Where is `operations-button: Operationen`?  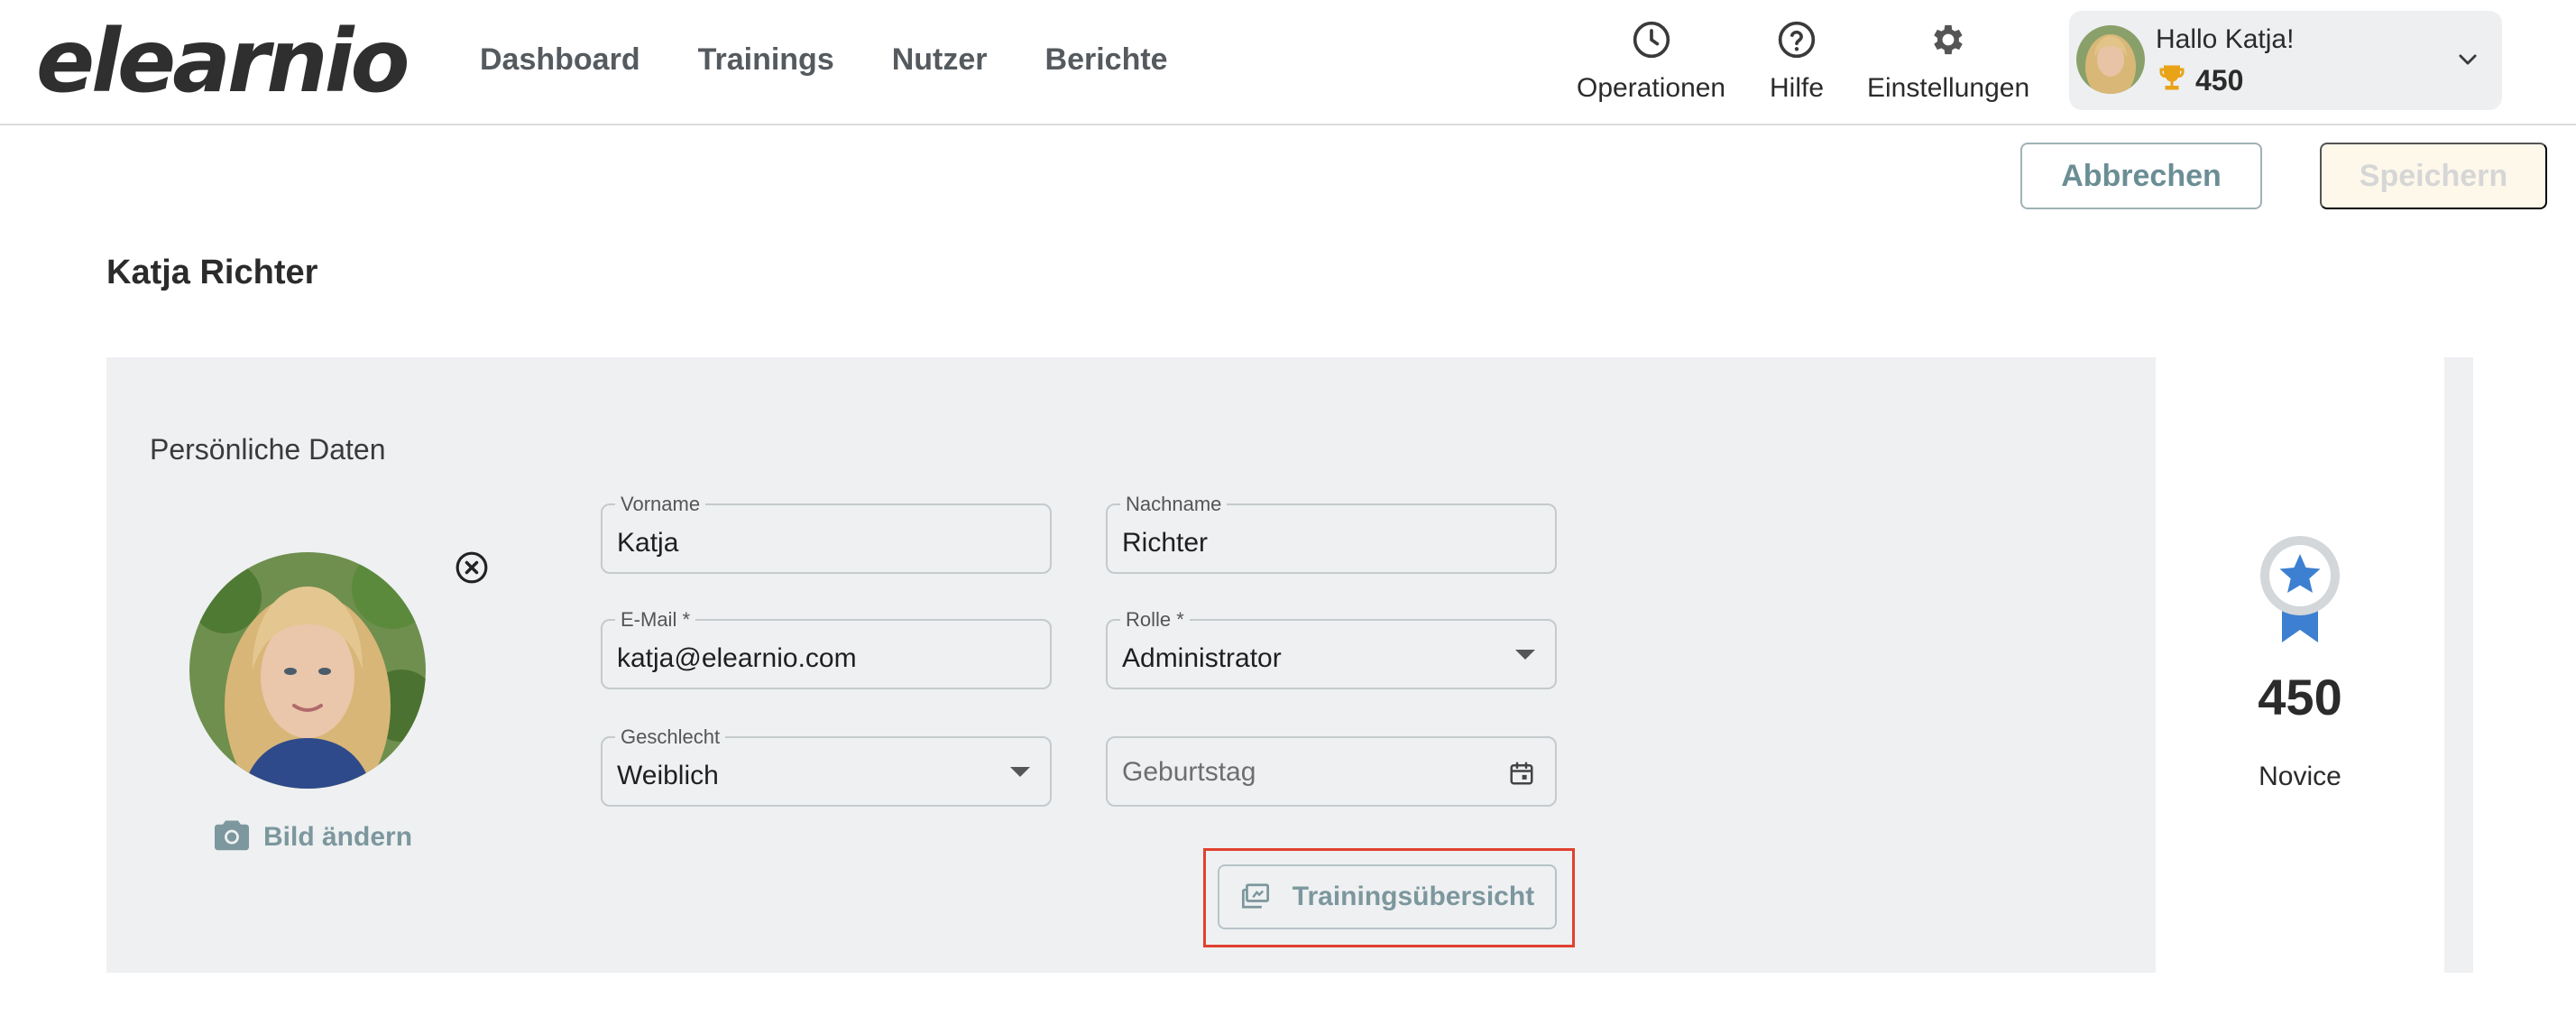
operations-button: Operationen is located at coordinates (1651, 61).